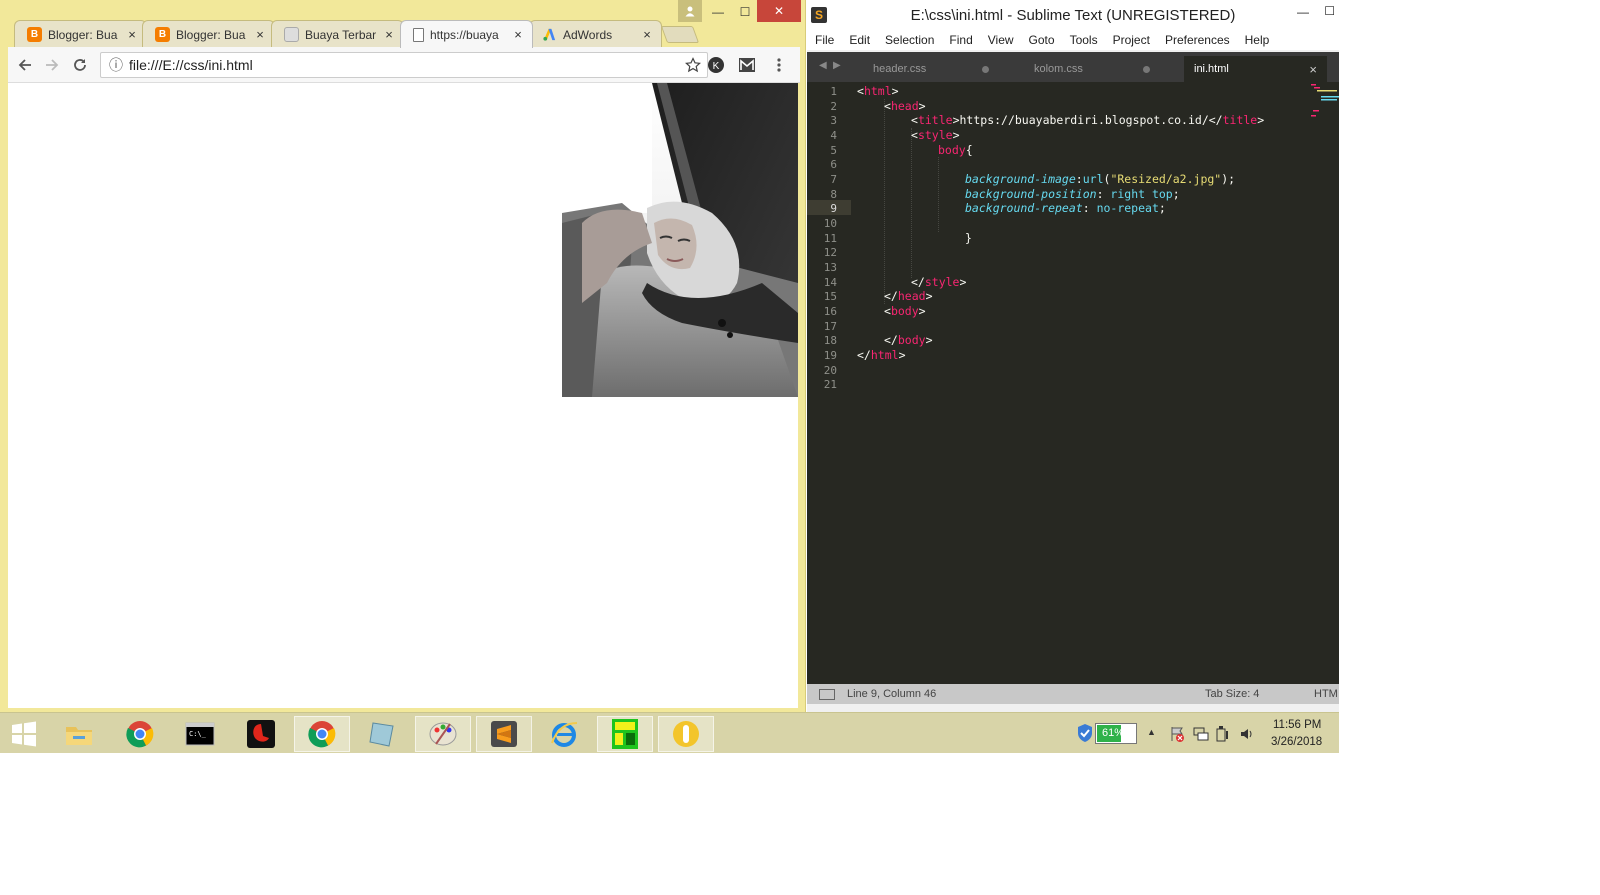 The width and height of the screenshot is (1600, 895). Describe the element at coordinates (1211, 69) in the screenshot. I see `editor-tab-label: ini.html` at that location.